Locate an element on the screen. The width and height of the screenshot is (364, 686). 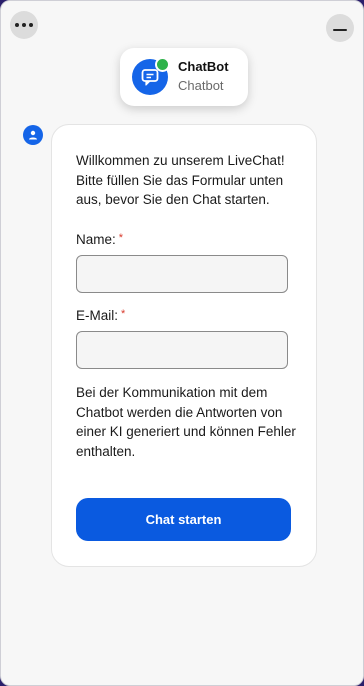
bot-avatar is located at coordinates (151, 76).